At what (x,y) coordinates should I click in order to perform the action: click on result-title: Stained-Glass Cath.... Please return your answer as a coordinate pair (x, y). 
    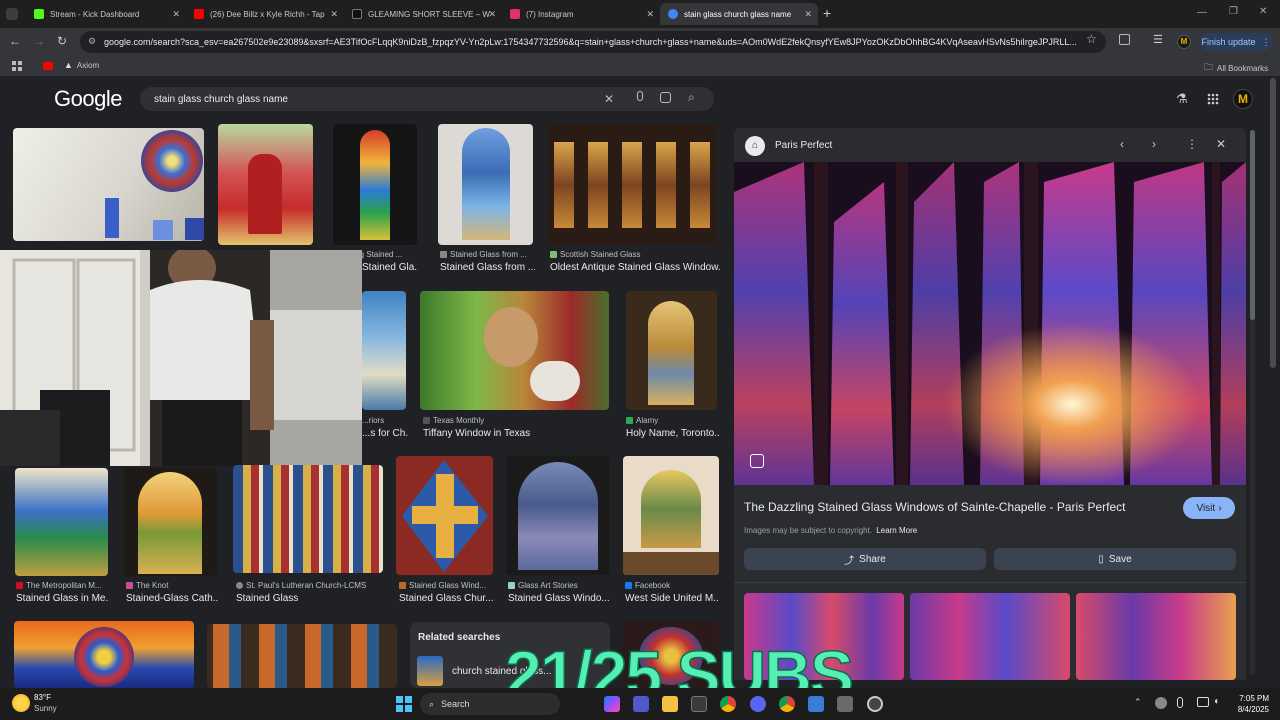
    Looking at the image, I should click on (172, 598).